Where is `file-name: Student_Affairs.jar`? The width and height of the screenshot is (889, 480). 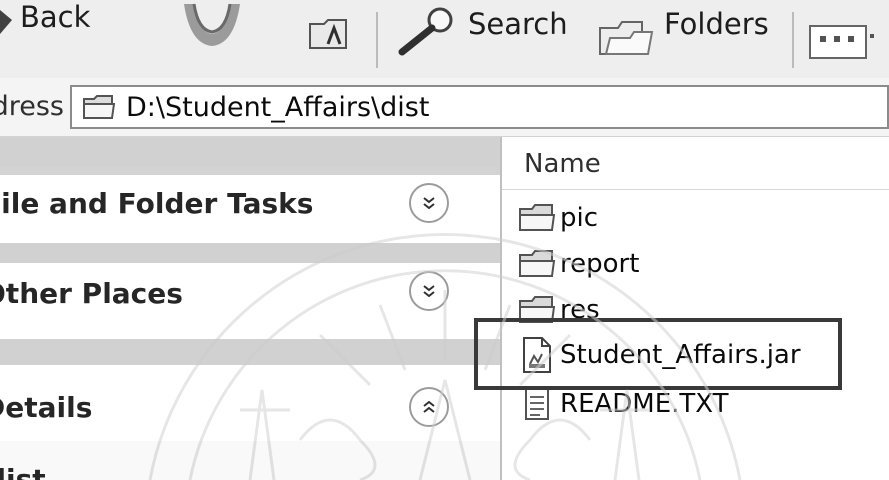 file-name: Student_Affairs.jar is located at coordinates (680, 355).